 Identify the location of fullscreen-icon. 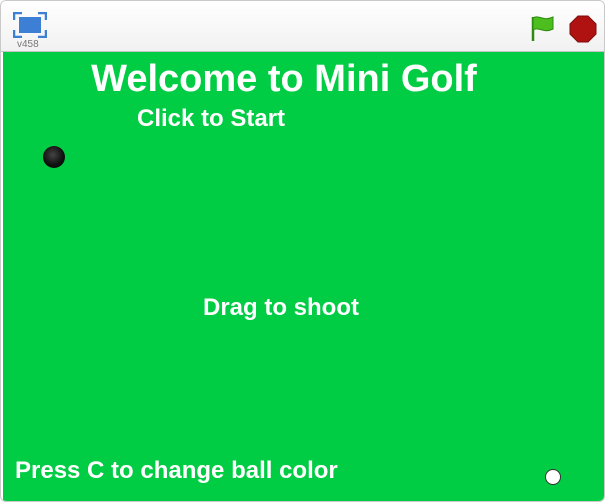
(30, 25).